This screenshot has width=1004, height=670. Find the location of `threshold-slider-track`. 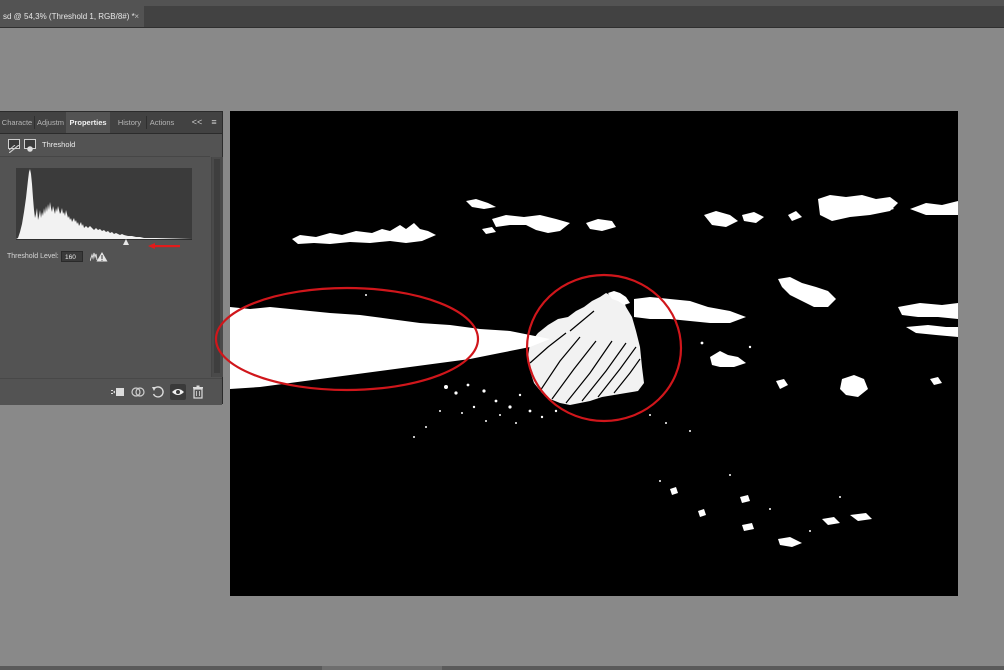

threshold-slider-track is located at coordinates (104, 239).